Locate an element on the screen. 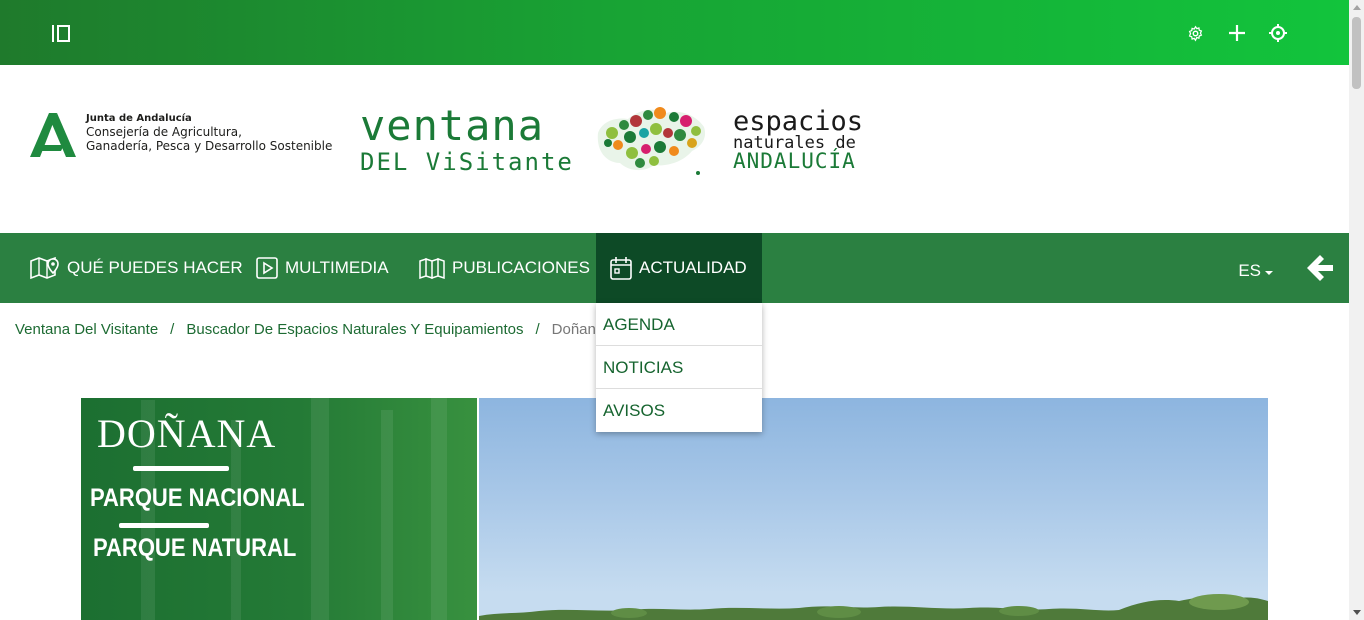 The height and width of the screenshot is (620, 1364). junta-name: Junta de Andalucía is located at coordinates (139, 118).